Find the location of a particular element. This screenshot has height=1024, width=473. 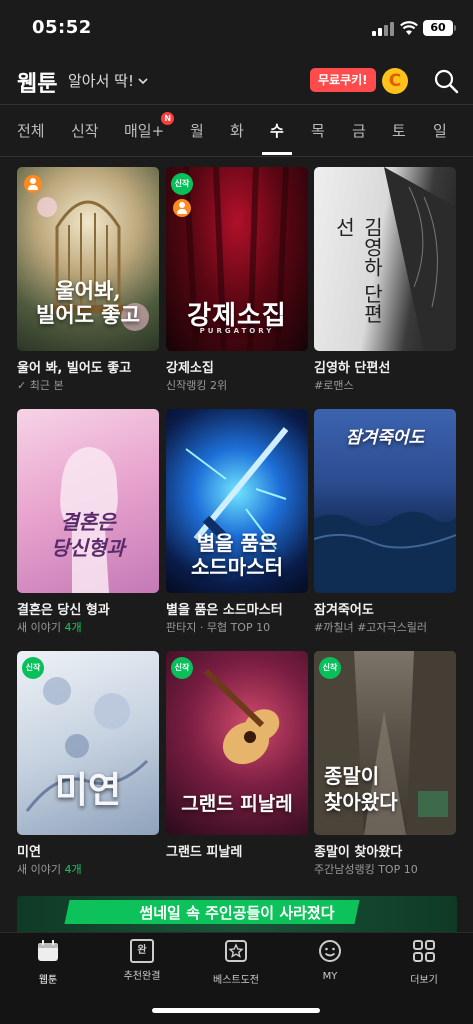

tab-sun: 일 is located at coordinates (440, 130).